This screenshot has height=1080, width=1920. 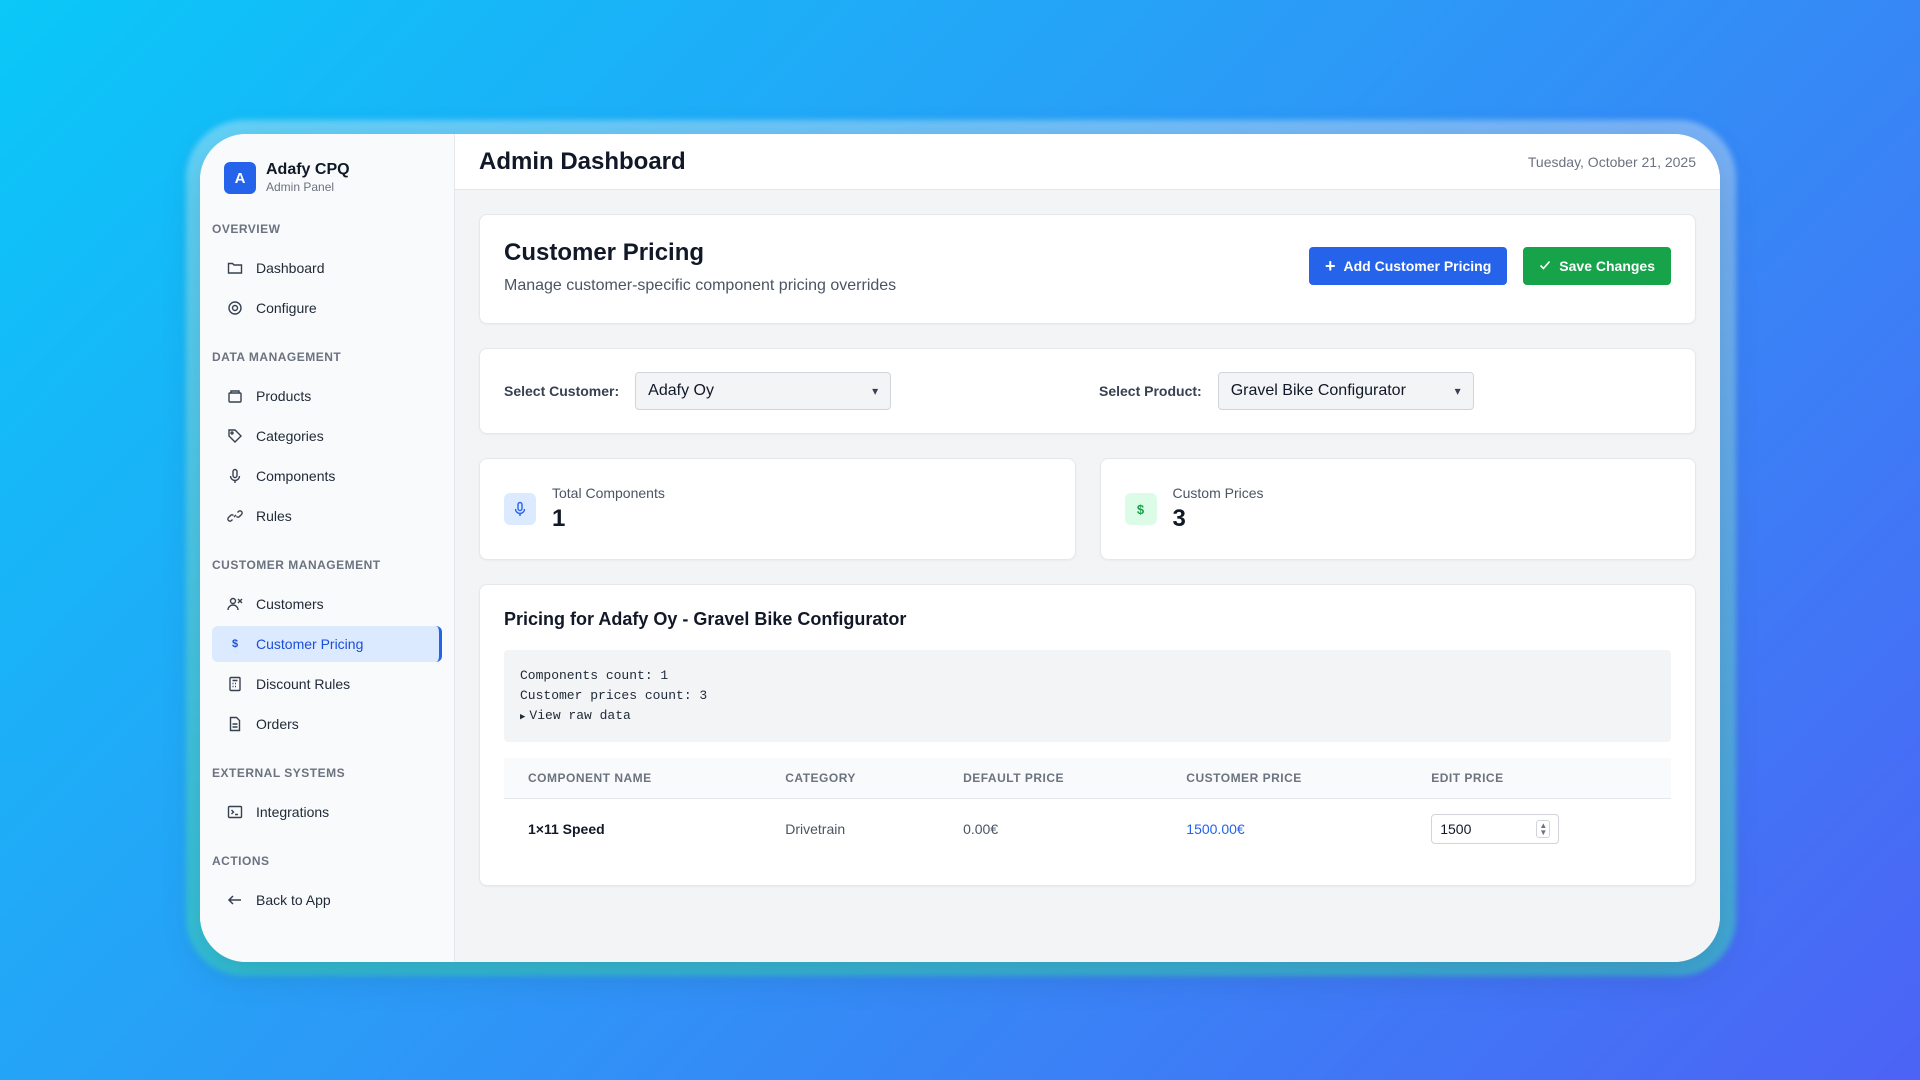 I want to click on product-select: Gravel Bike Configurator ▾, so click(x=1345, y=391).